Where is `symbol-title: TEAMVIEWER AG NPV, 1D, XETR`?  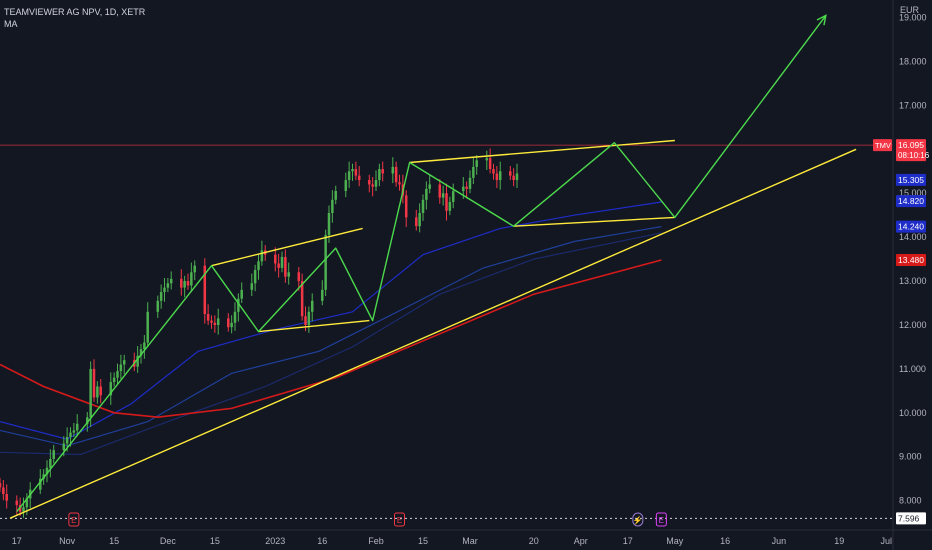
symbol-title: TEAMVIEWER AG NPV, 1D, XETR is located at coordinates (74, 12).